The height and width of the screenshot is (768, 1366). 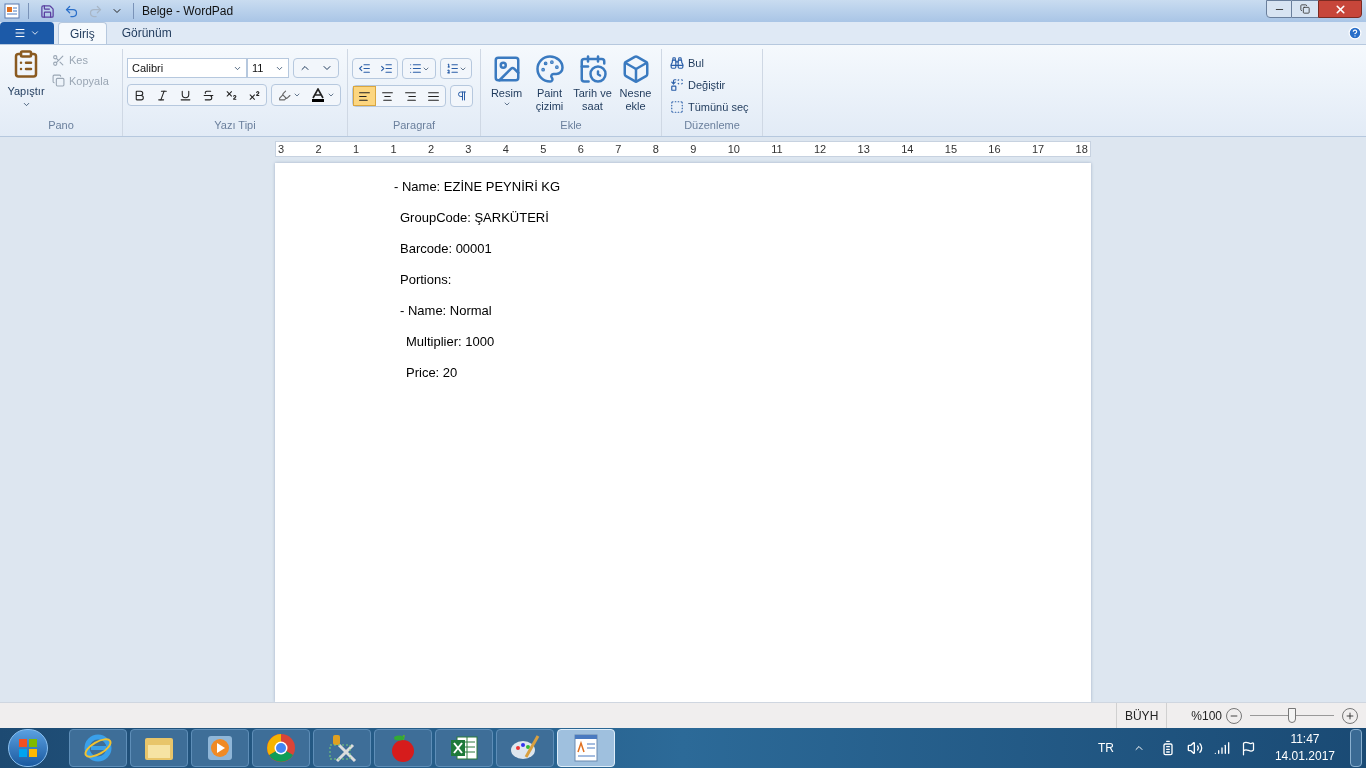 I want to click on maximize-button, so click(x=1305, y=9).